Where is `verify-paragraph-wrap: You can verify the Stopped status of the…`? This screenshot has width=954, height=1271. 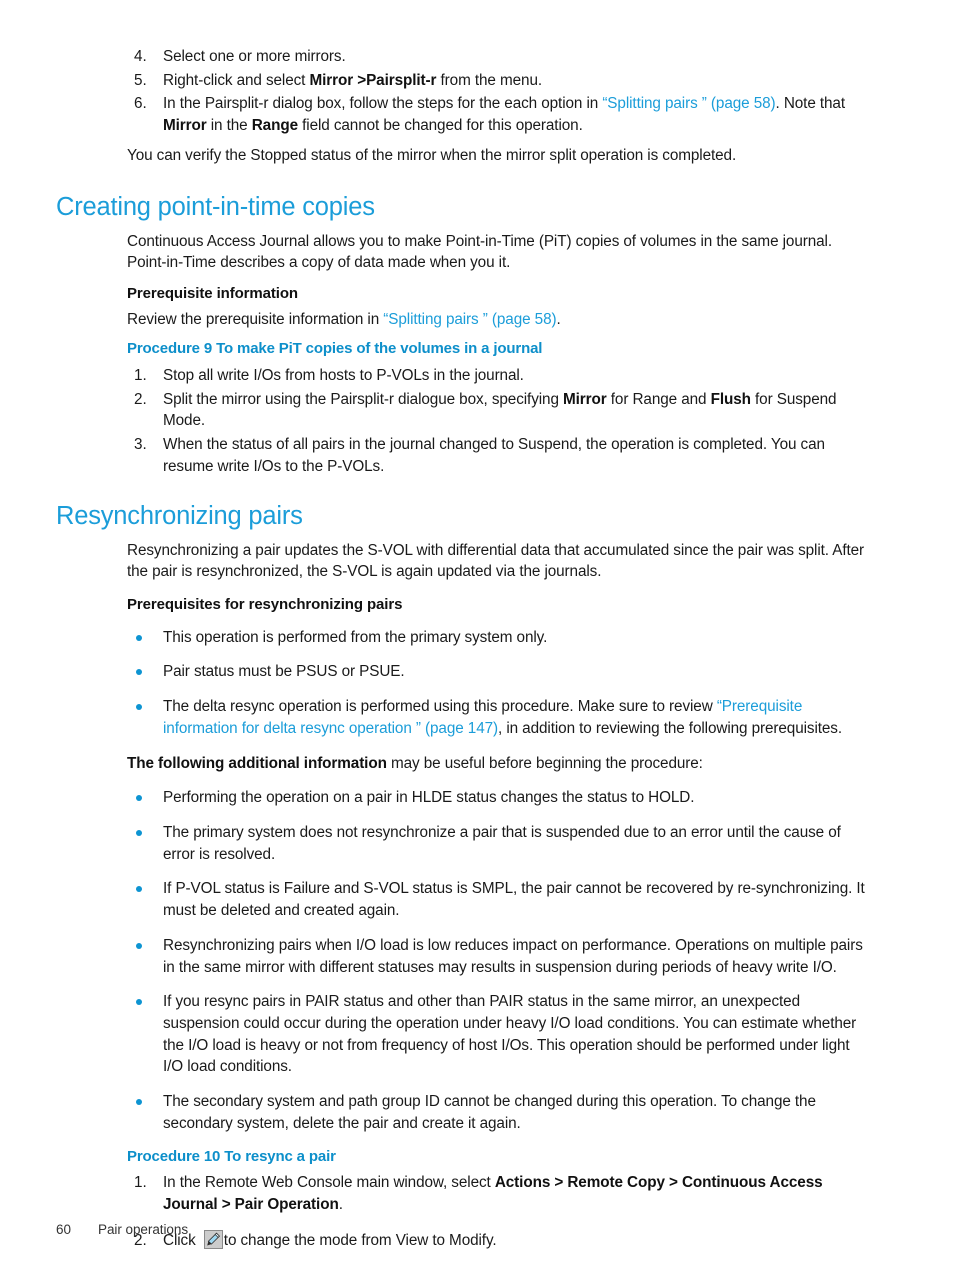
verify-paragraph-wrap: You can verify the Stopped status of the… is located at coordinates (497, 156).